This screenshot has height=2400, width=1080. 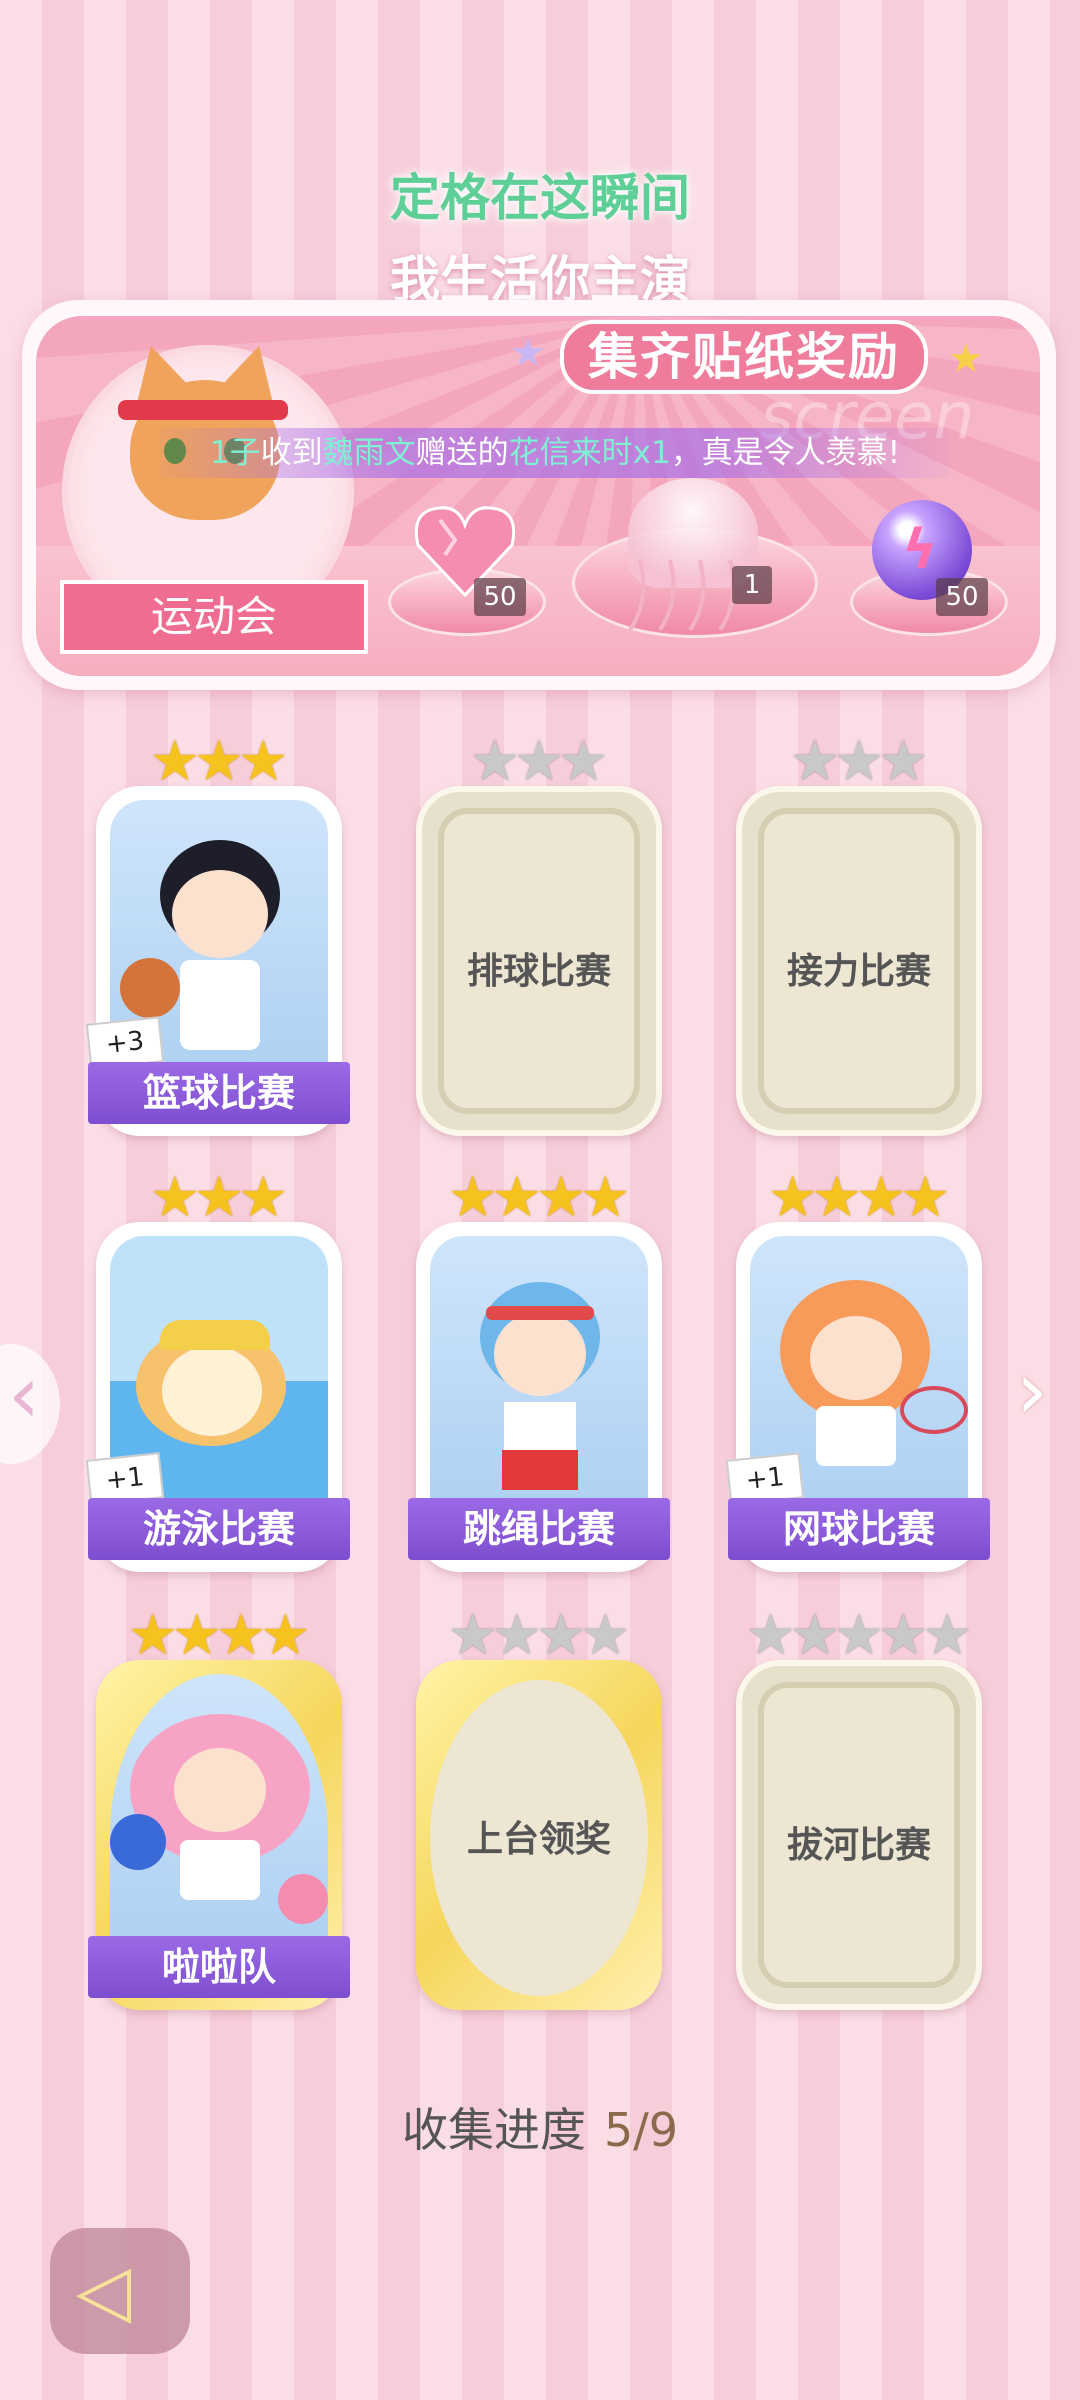 What do you see at coordinates (214, 617) in the screenshot?
I see `theme-label: 运动会` at bounding box center [214, 617].